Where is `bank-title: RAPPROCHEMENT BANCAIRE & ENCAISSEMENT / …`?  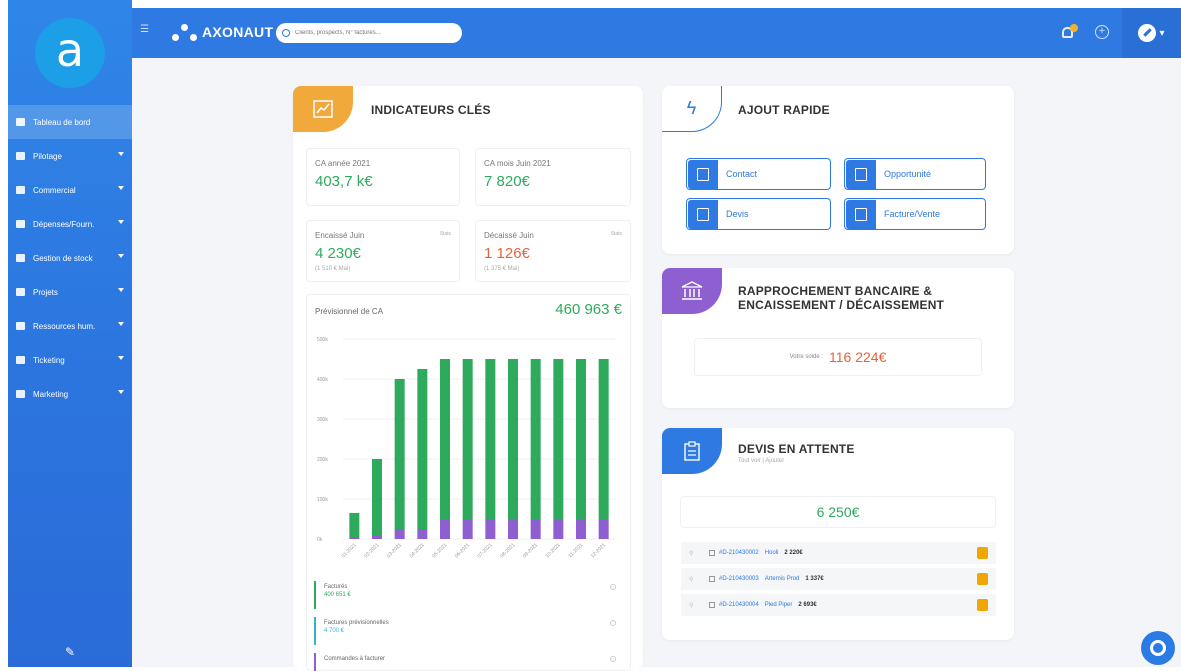 bank-title: RAPPROCHEMENT BANCAIRE & ENCAISSEMENT / … is located at coordinates (841, 298).